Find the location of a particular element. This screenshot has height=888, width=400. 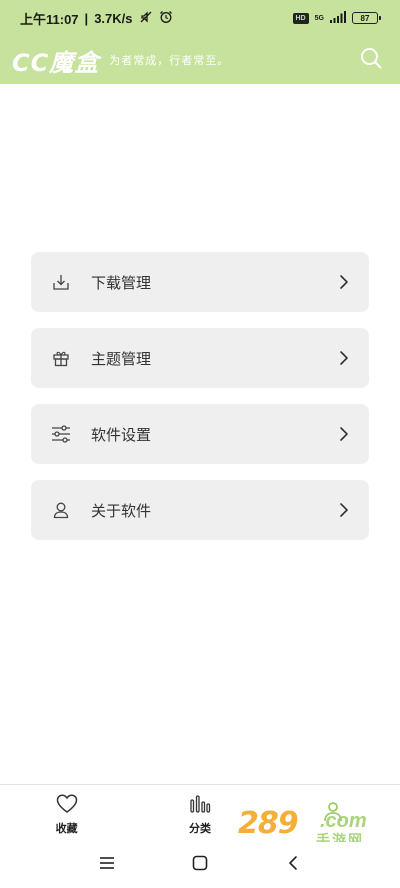

status-bar: 上午11:07 | 3.7K/s HD 5G 87 is located at coordinates (200, 18).